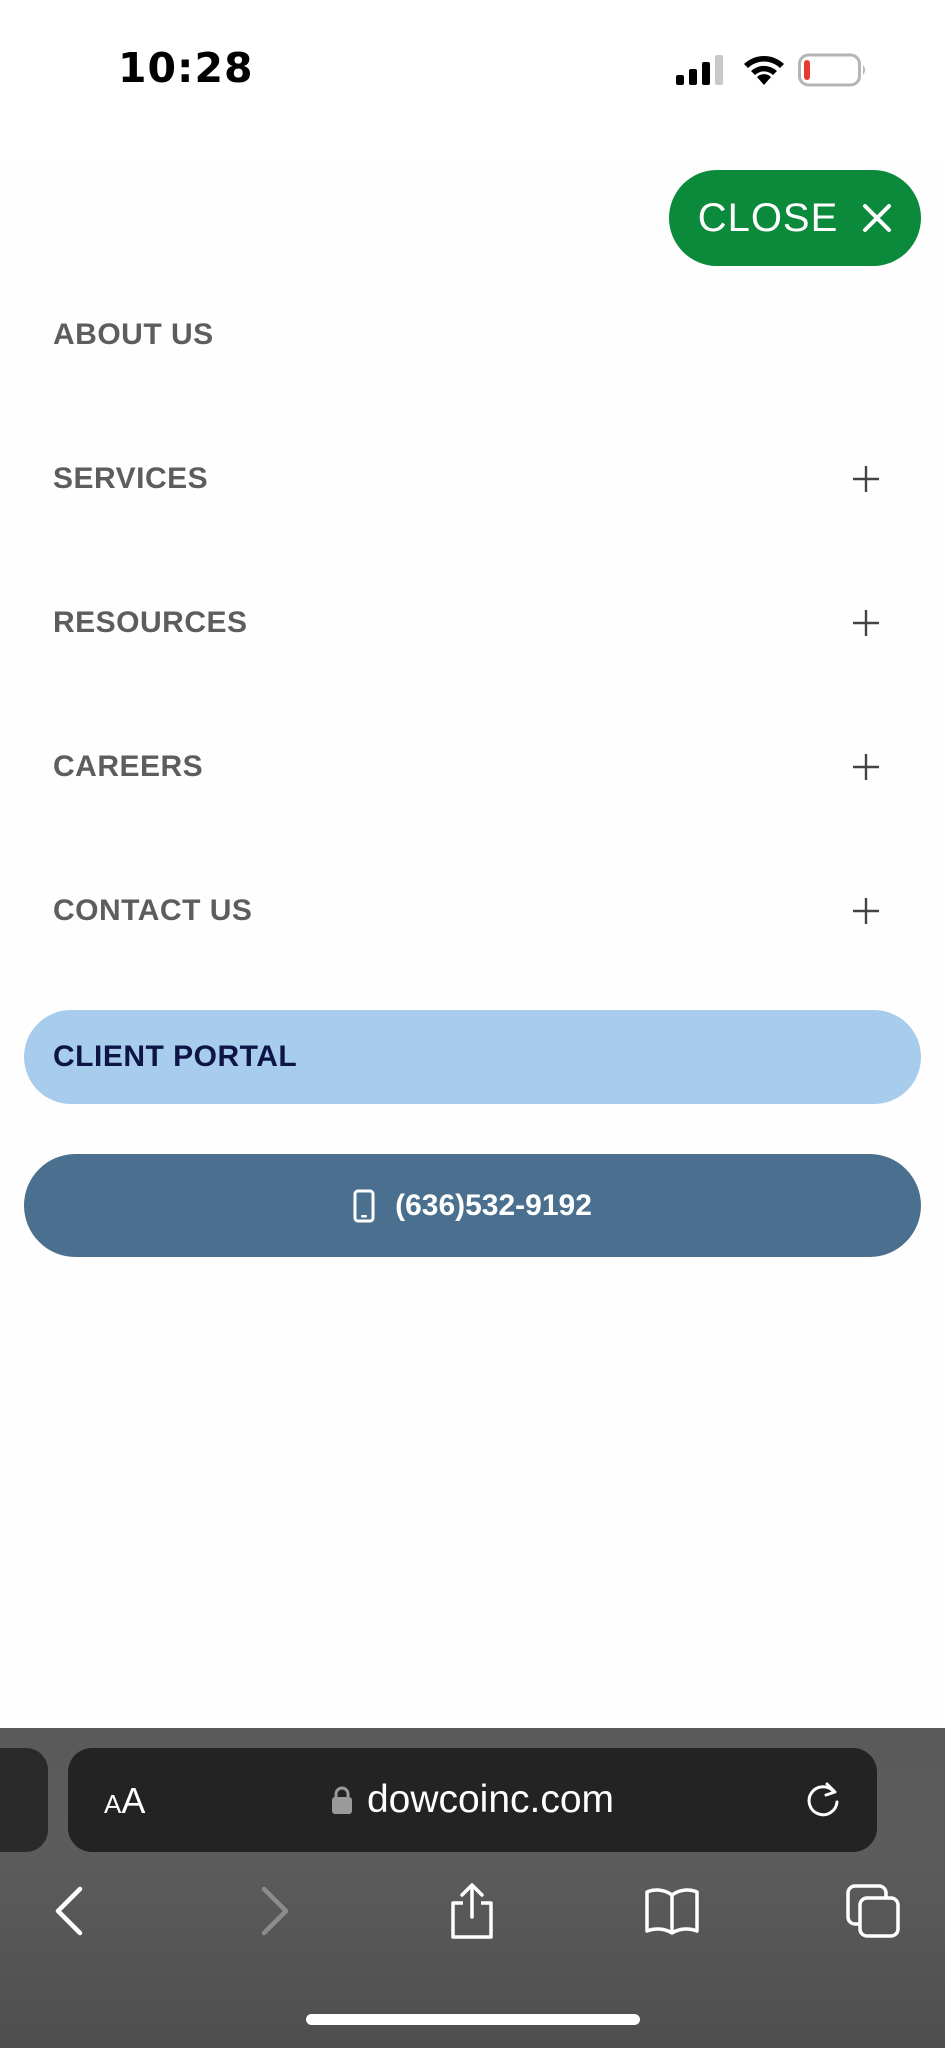 The height and width of the screenshot is (2048, 945). I want to click on menu-item-label: CONTACT US, so click(153, 910).